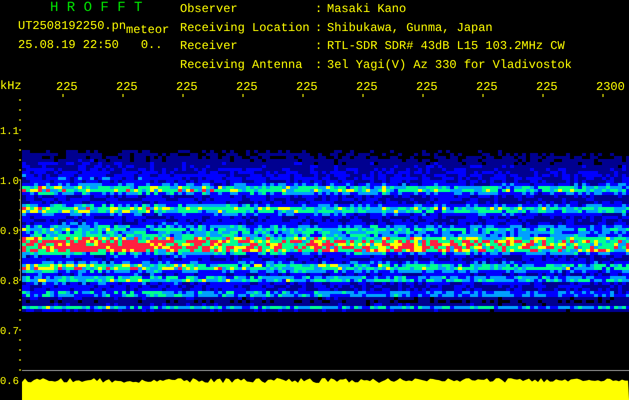 The image size is (629, 400). What do you see at coordinates (245, 29) in the screenshot?
I see `info-label: Receiving Location` at bounding box center [245, 29].